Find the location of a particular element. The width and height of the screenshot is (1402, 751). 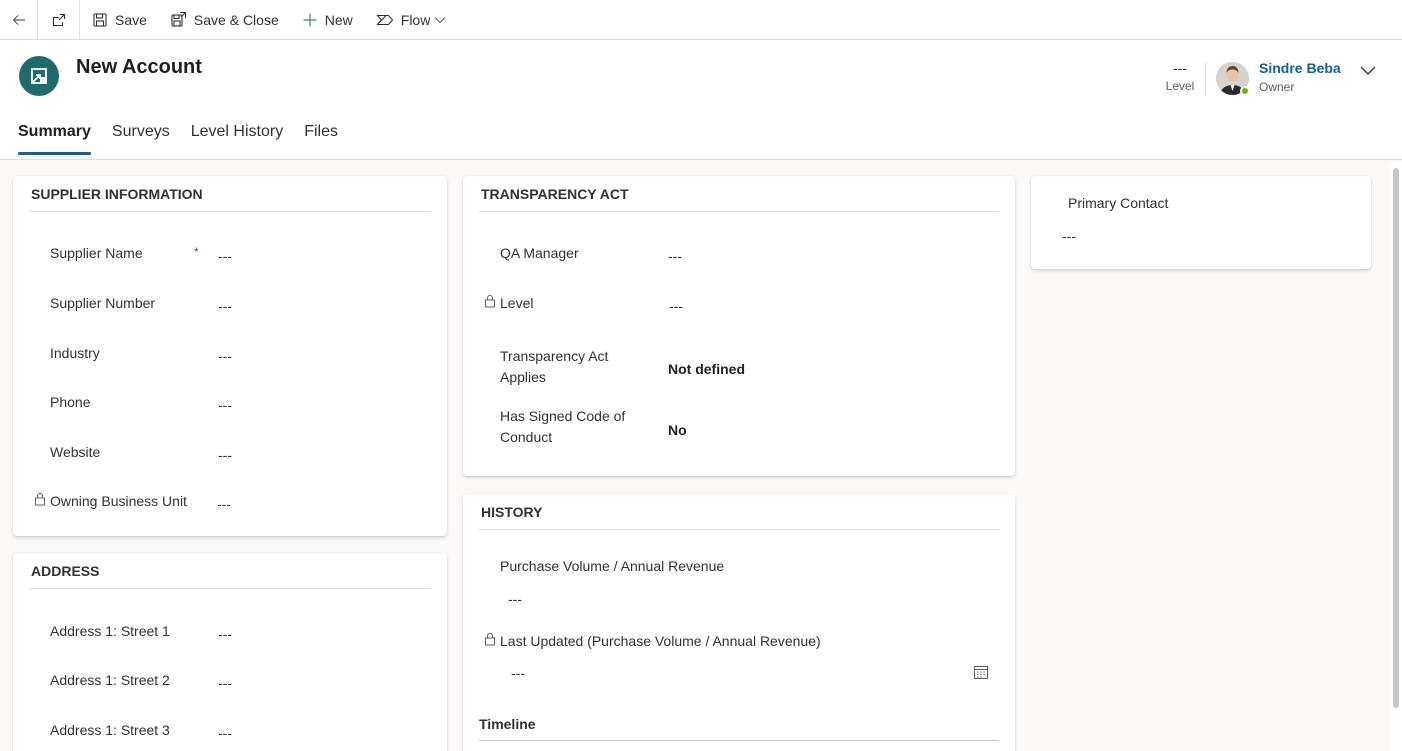

flow-label: Flow is located at coordinates (415, 19).